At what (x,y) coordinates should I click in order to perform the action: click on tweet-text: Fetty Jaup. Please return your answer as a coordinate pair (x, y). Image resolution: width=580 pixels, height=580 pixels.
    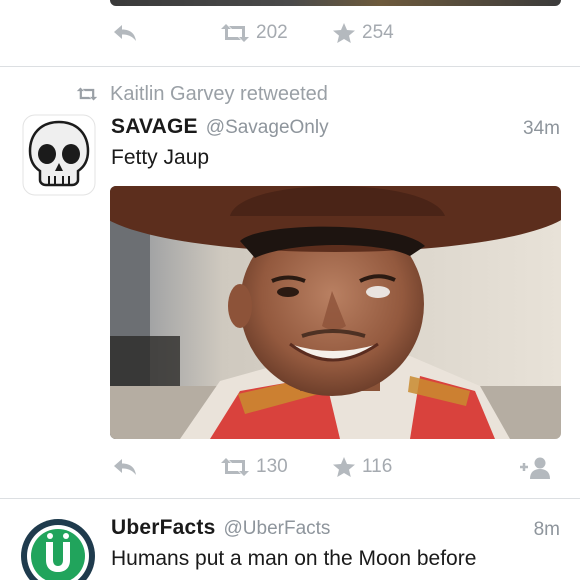
    Looking at the image, I should click on (160, 157).